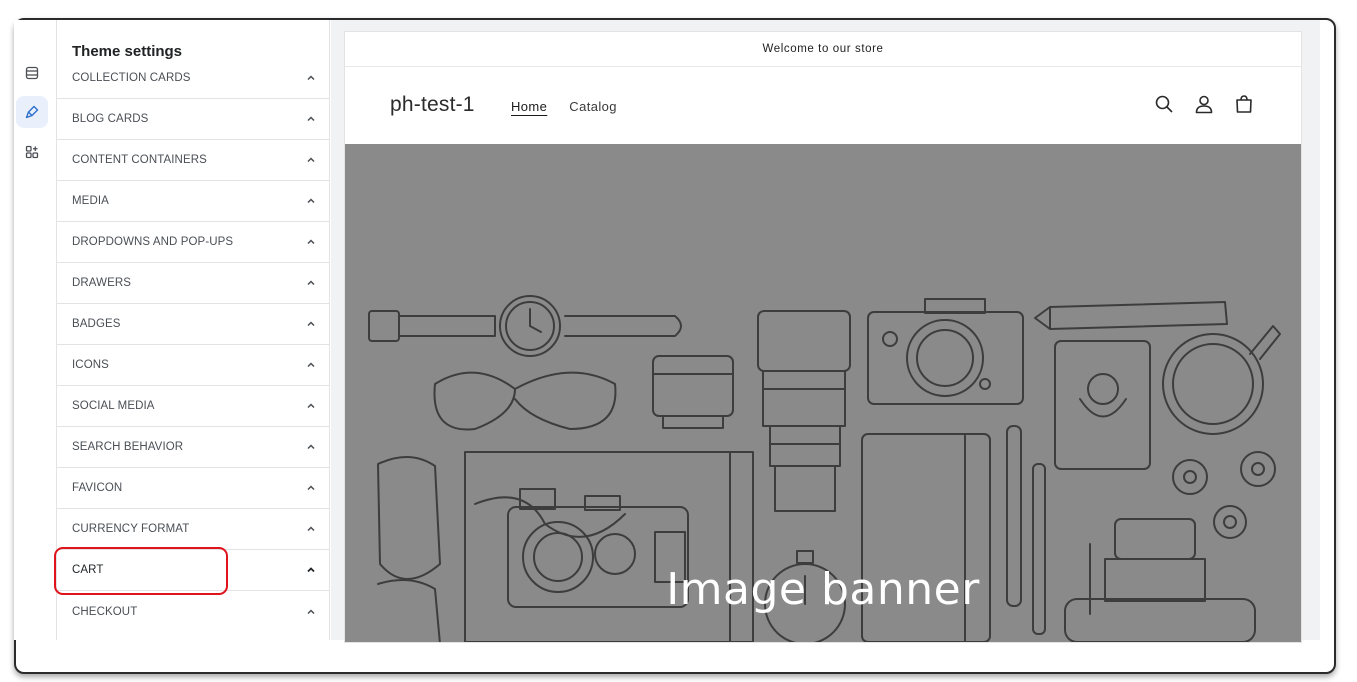 The width and height of the screenshot is (1357, 682). I want to click on section-label: FAVICON, so click(97, 488).